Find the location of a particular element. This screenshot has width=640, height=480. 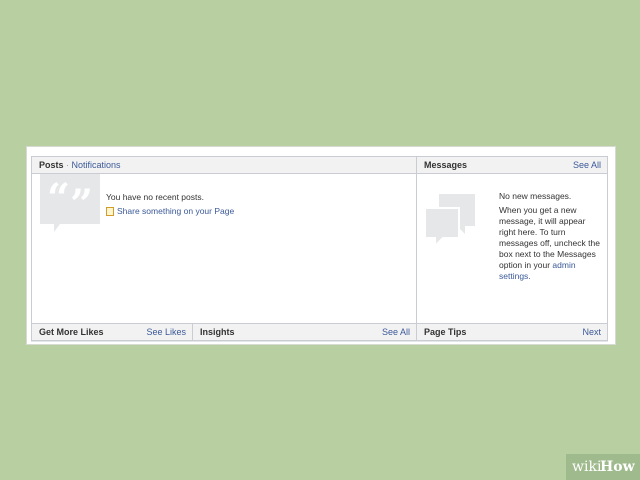

posts-title: Posts is located at coordinates (51, 165).